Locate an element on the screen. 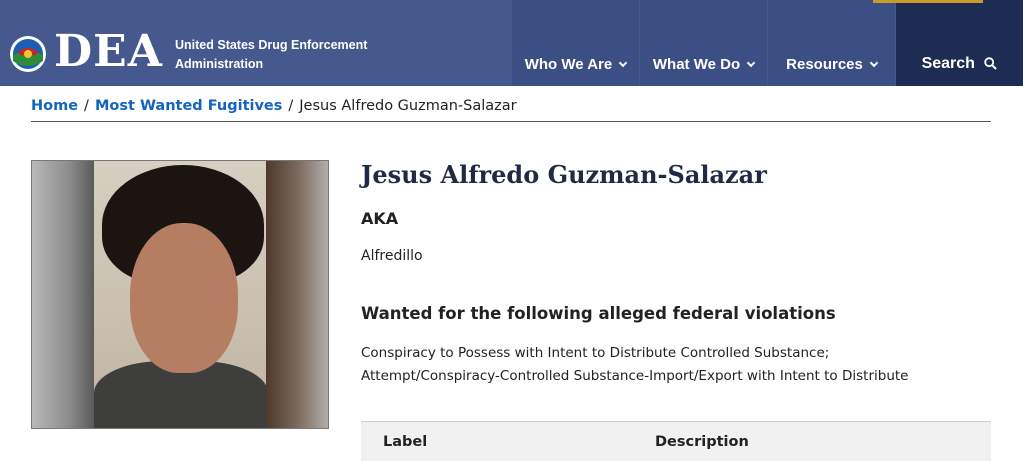 The image size is (1023, 461). nav-item-label: What We Do is located at coordinates (696, 64).